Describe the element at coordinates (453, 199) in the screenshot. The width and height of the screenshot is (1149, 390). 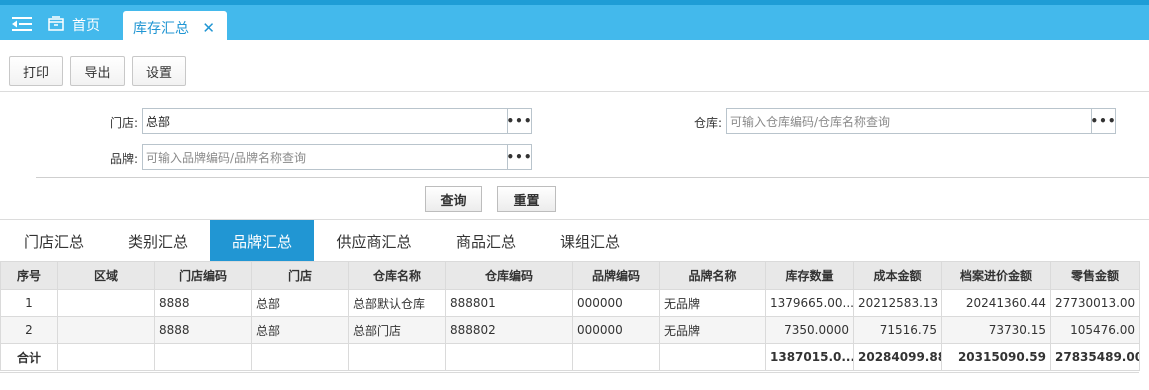
I see `query-button: 查询` at that location.